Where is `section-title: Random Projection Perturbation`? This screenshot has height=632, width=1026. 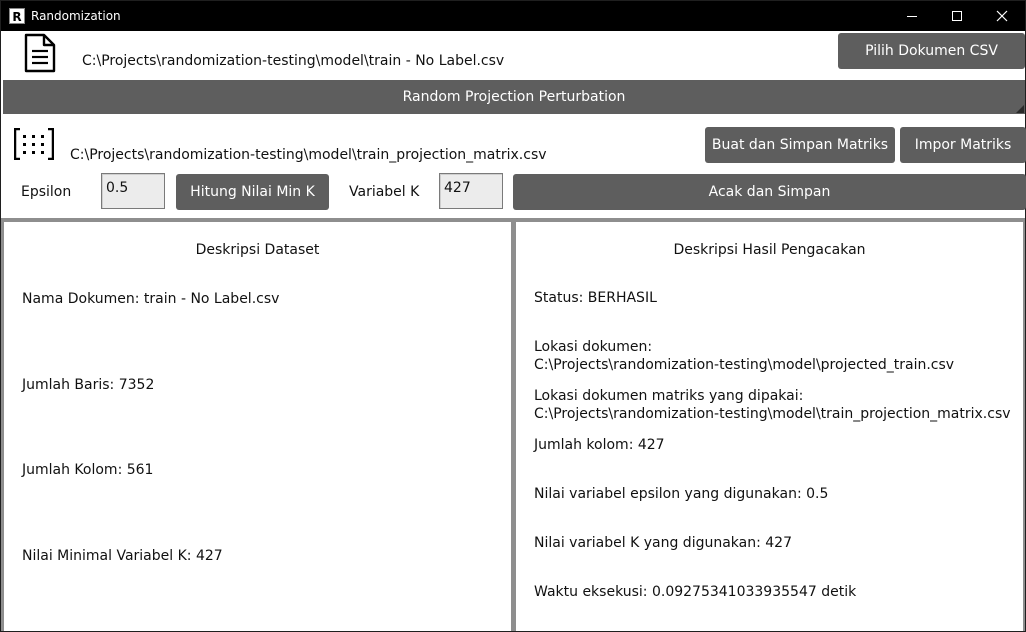 section-title: Random Projection Perturbation is located at coordinates (514, 97).